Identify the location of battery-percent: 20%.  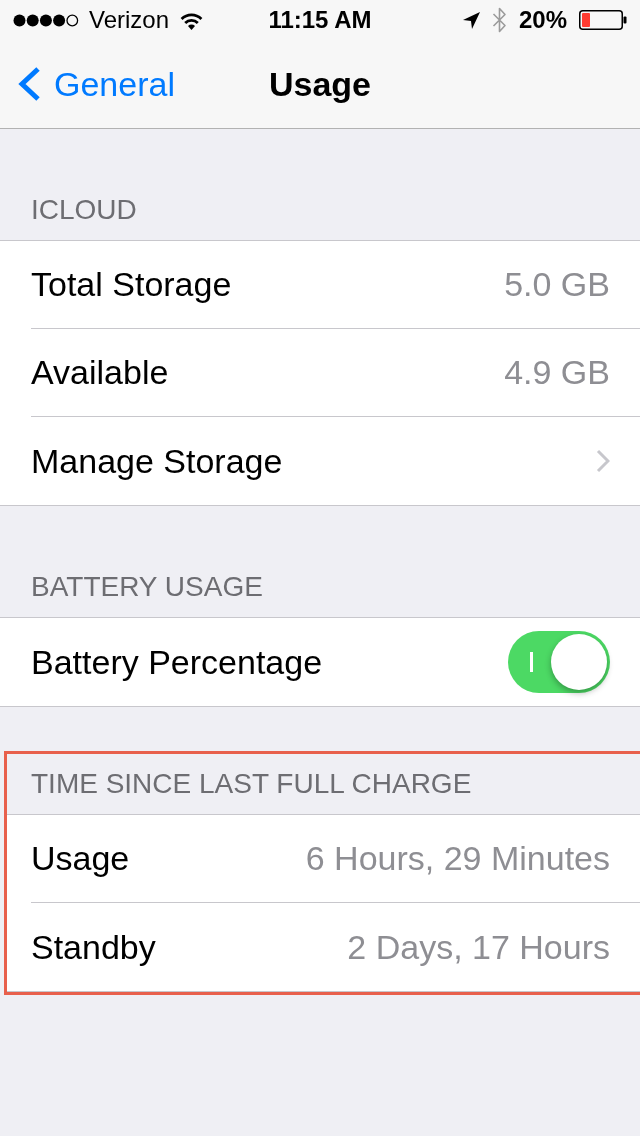
(542, 20).